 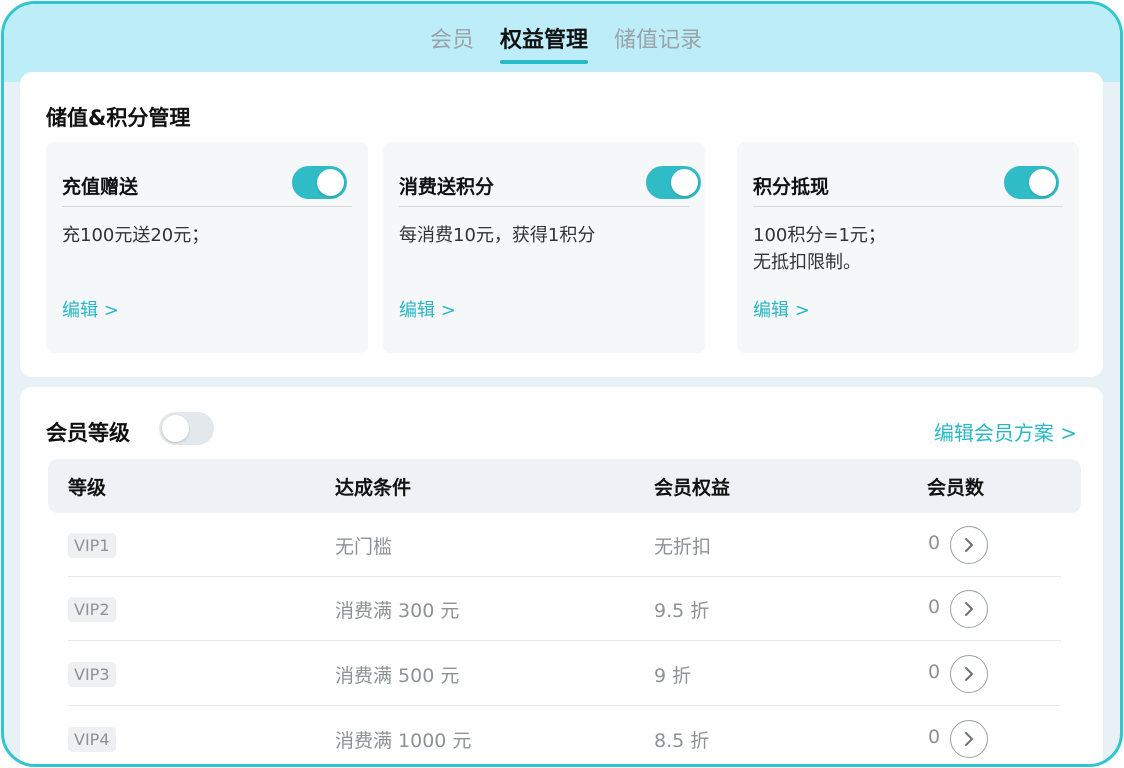 I want to click on feature-description: 充100元送20元；, so click(x=136, y=235).